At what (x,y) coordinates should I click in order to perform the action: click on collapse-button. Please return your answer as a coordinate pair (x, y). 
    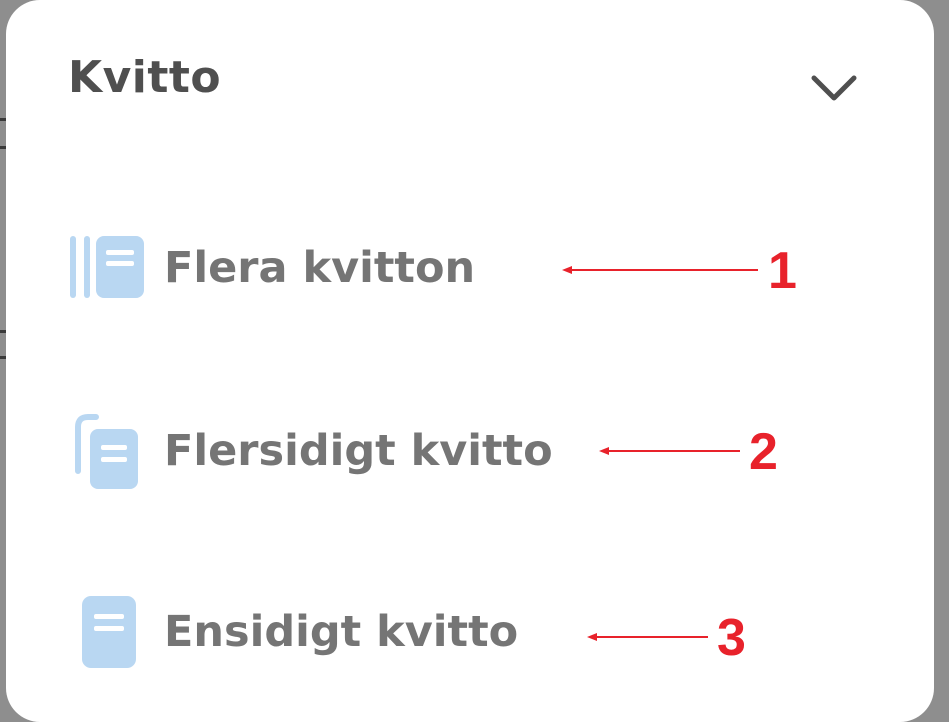
    Looking at the image, I should click on (834, 89).